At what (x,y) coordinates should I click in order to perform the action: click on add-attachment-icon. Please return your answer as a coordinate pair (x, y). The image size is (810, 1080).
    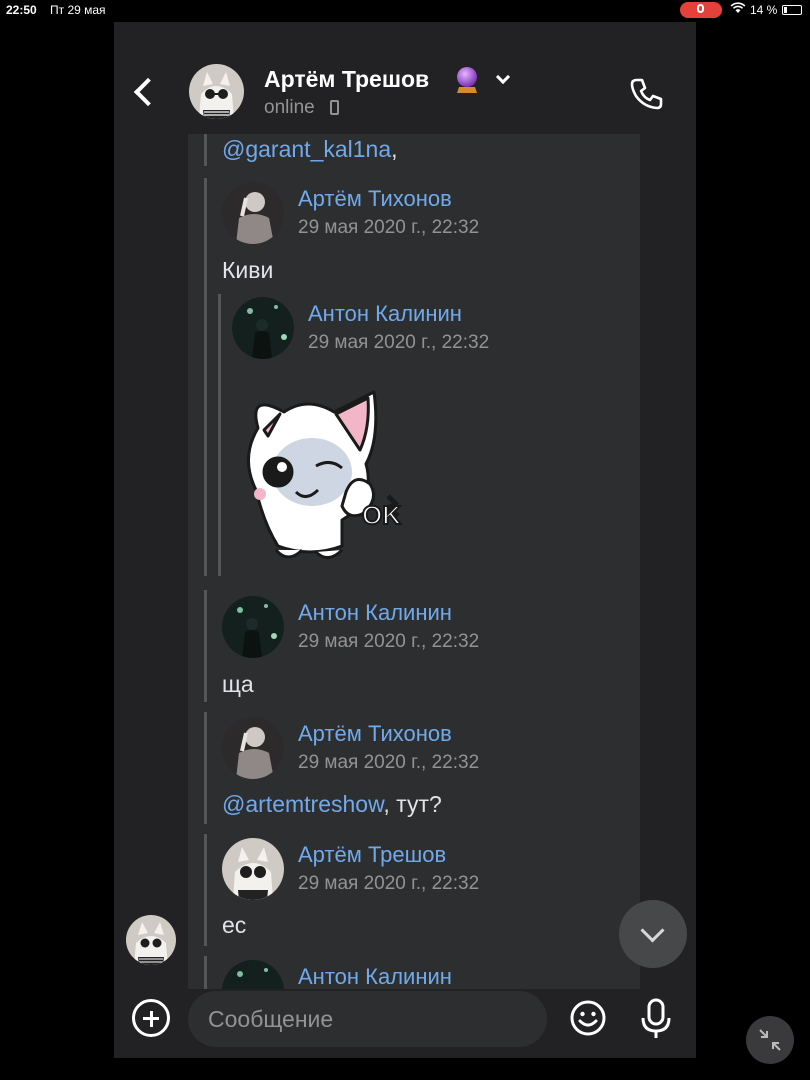
    Looking at the image, I should click on (151, 1018).